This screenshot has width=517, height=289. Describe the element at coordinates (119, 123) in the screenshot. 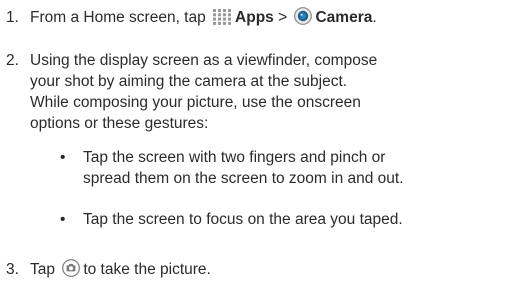

I see `step-2-line: options or these gestures:` at that location.